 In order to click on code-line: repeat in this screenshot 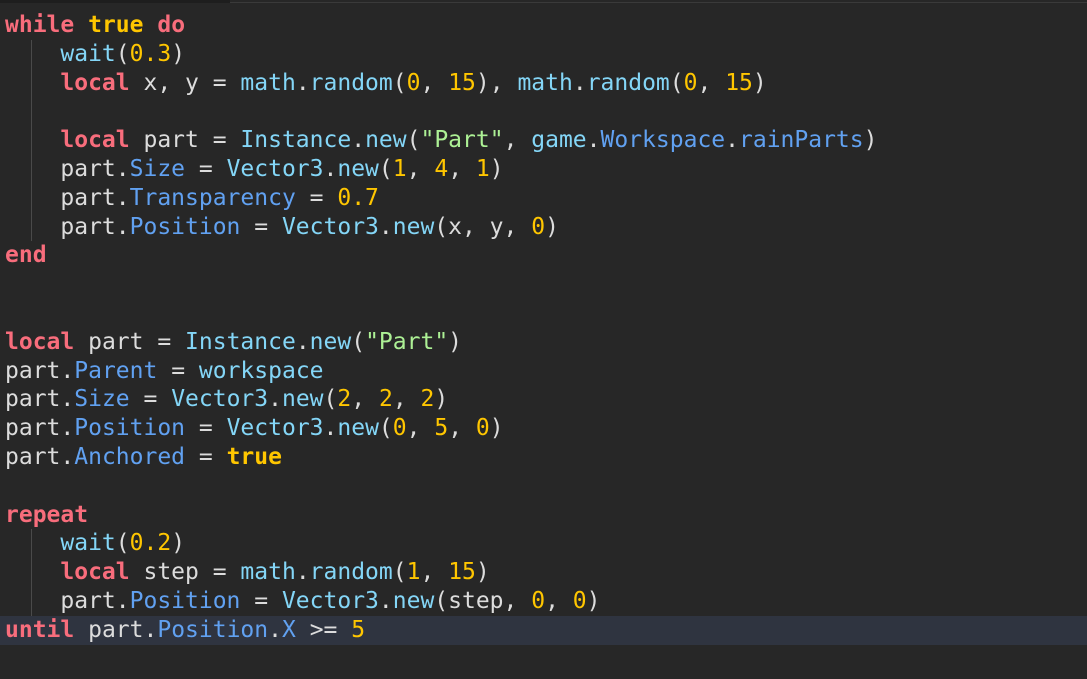, I will do `click(546, 515)`.